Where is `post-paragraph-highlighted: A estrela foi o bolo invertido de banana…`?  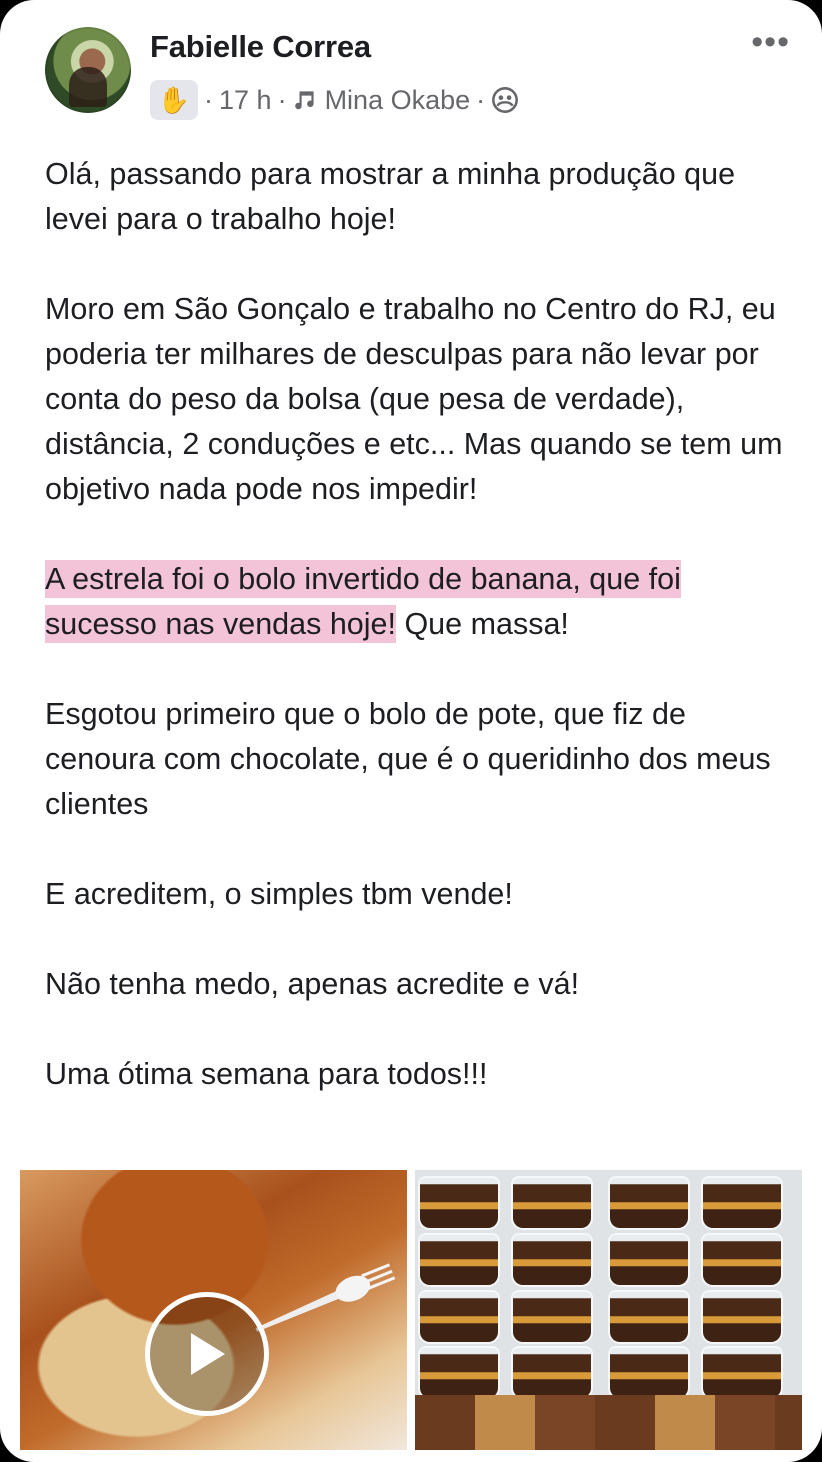 post-paragraph-highlighted: A estrela foi o bolo invertido de banana… is located at coordinates (417, 602).